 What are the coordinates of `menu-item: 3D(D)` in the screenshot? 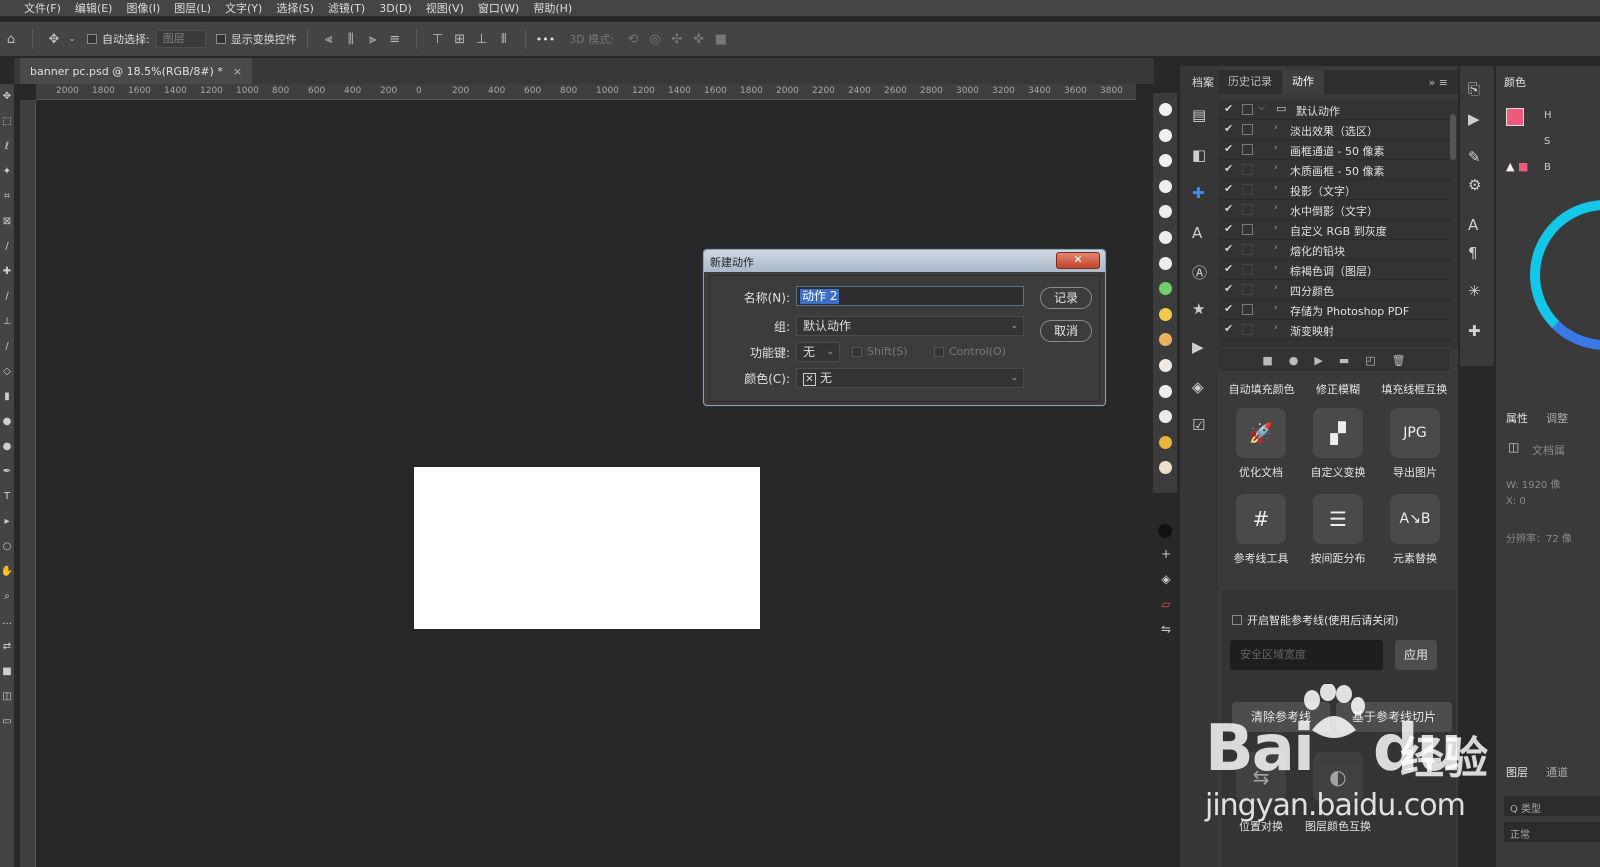 It's located at (395, 8).